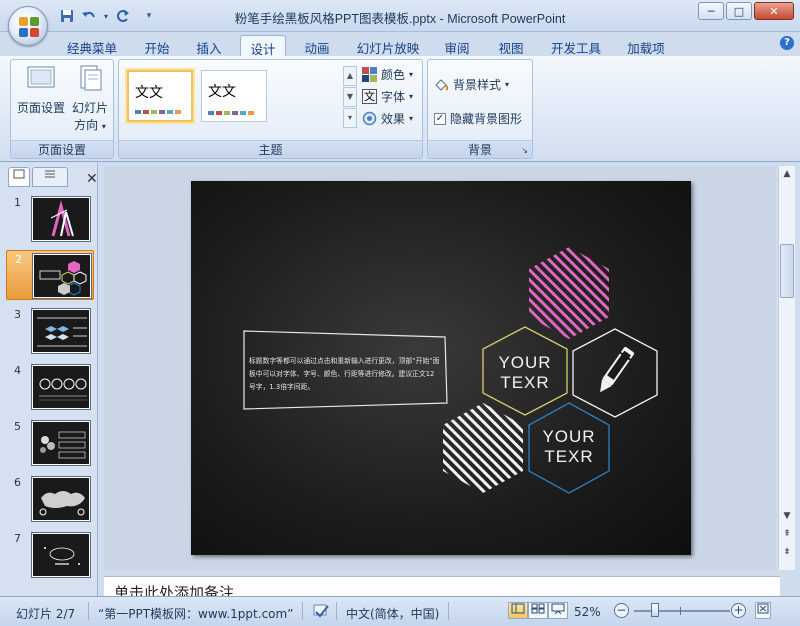  I want to click on zoom-out-icon: −, so click(621, 610).